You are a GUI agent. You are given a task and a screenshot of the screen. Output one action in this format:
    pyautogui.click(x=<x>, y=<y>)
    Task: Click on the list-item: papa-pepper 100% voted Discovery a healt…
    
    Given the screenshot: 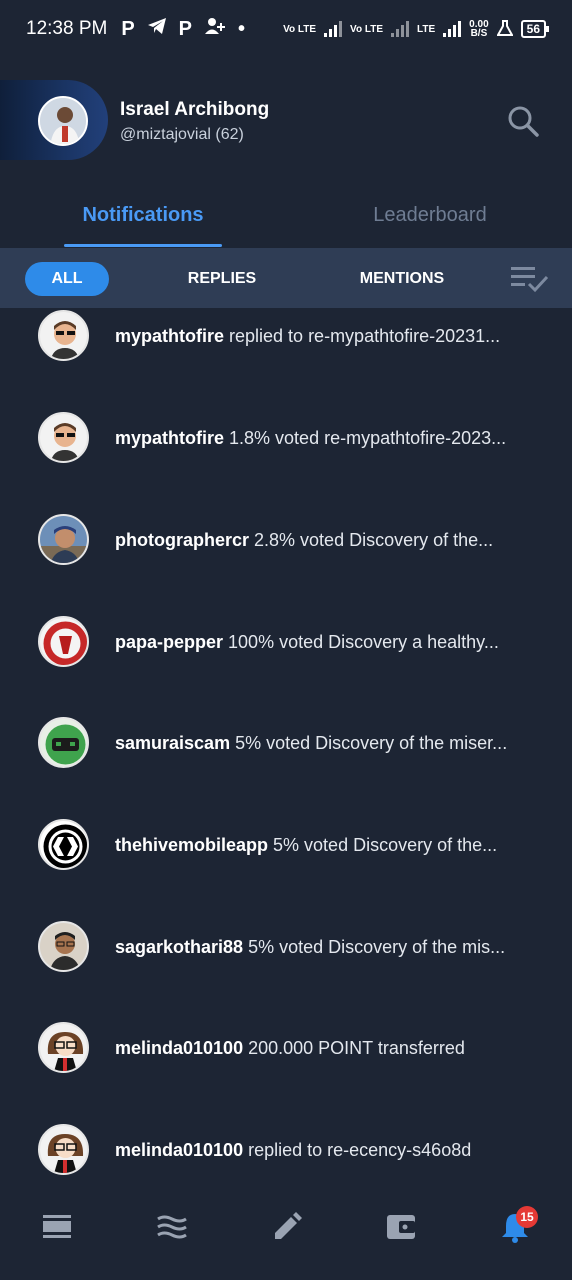 What is the action you would take?
    pyautogui.click(x=286, y=646)
    